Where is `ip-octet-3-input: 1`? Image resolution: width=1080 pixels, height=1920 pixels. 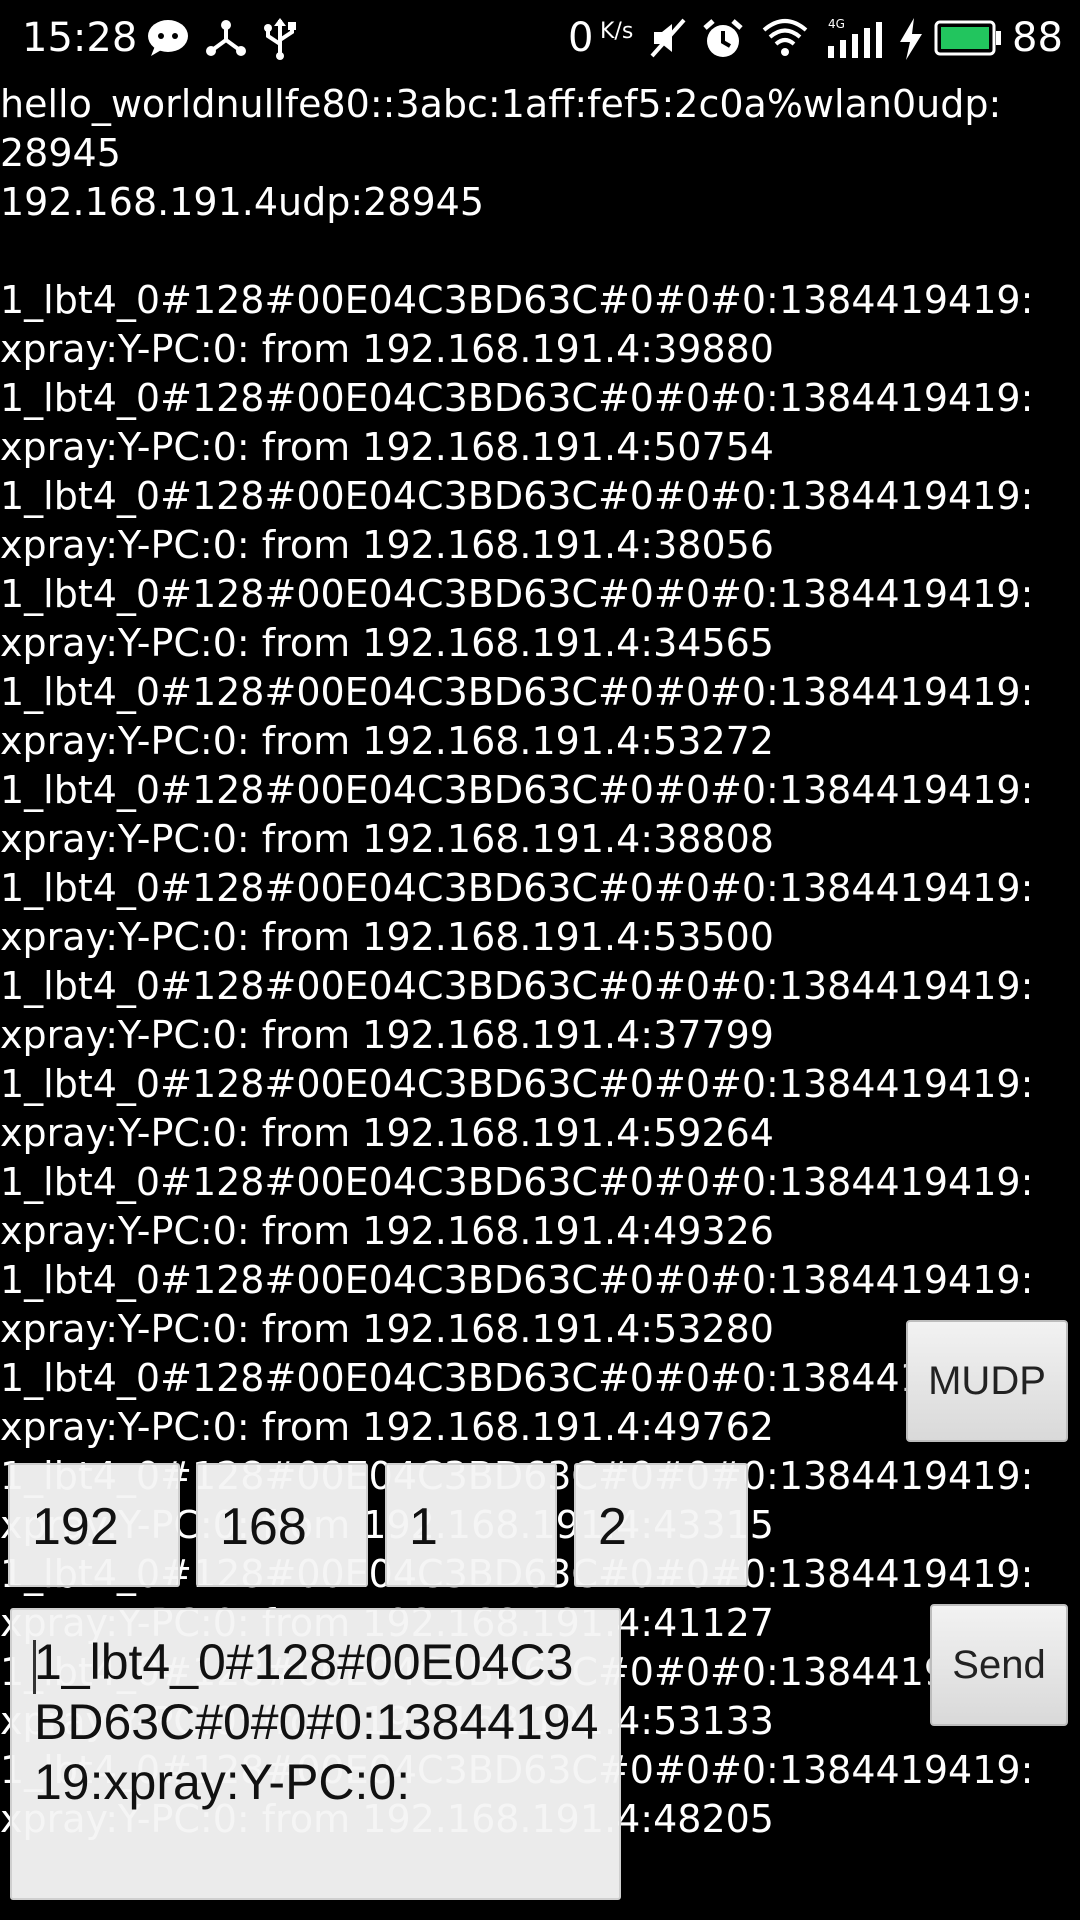
ip-octet-3-input: 1 is located at coordinates (471, 1525).